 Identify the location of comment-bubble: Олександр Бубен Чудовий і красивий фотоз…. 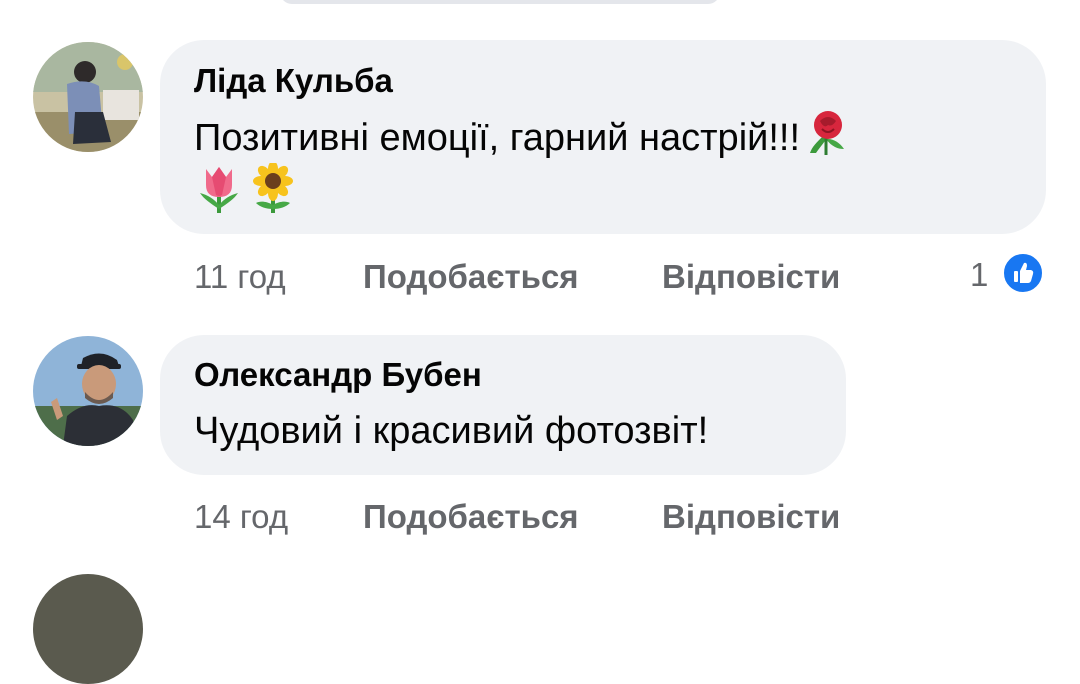
(503, 405).